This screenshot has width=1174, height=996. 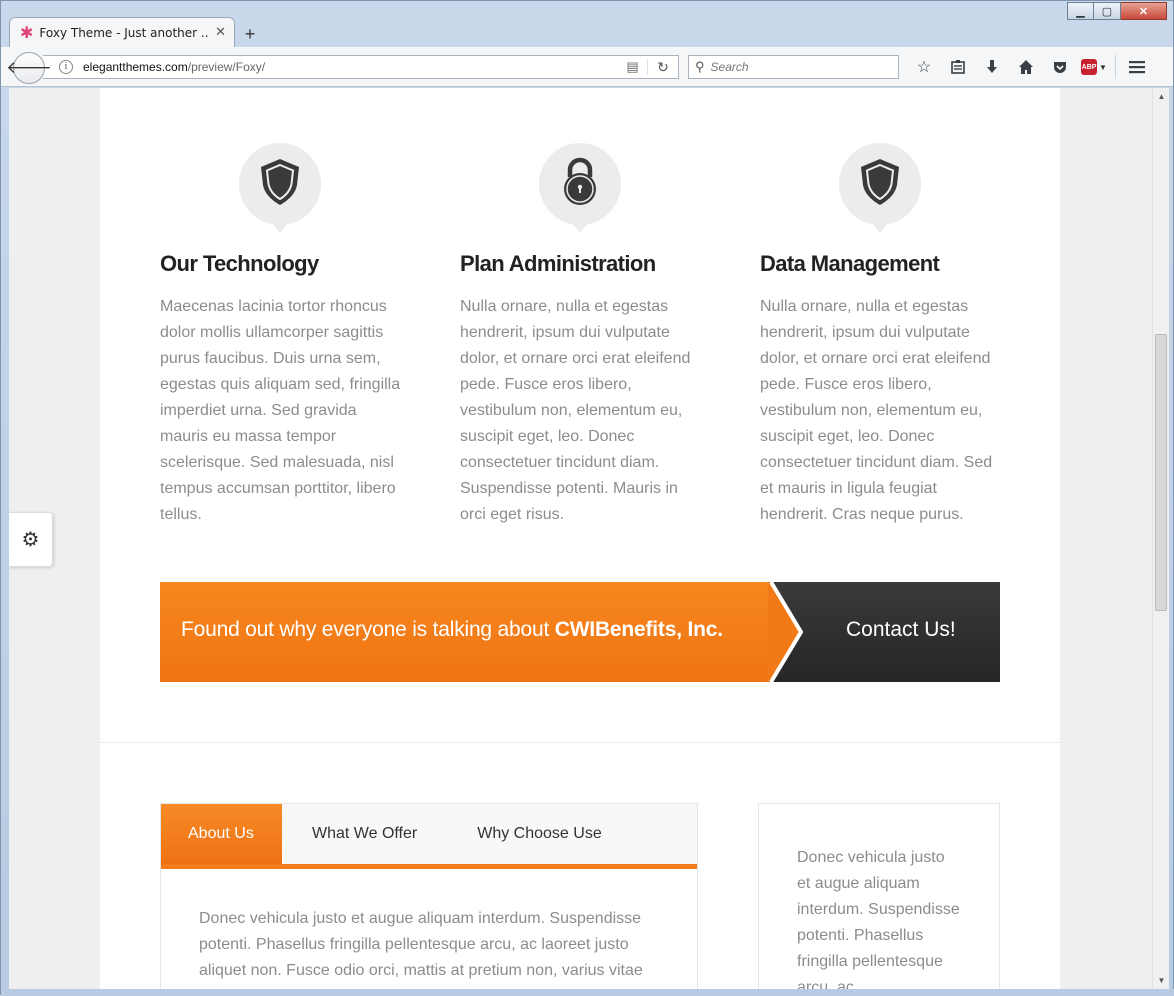 What do you see at coordinates (580, 742) in the screenshot?
I see `section-divider` at bounding box center [580, 742].